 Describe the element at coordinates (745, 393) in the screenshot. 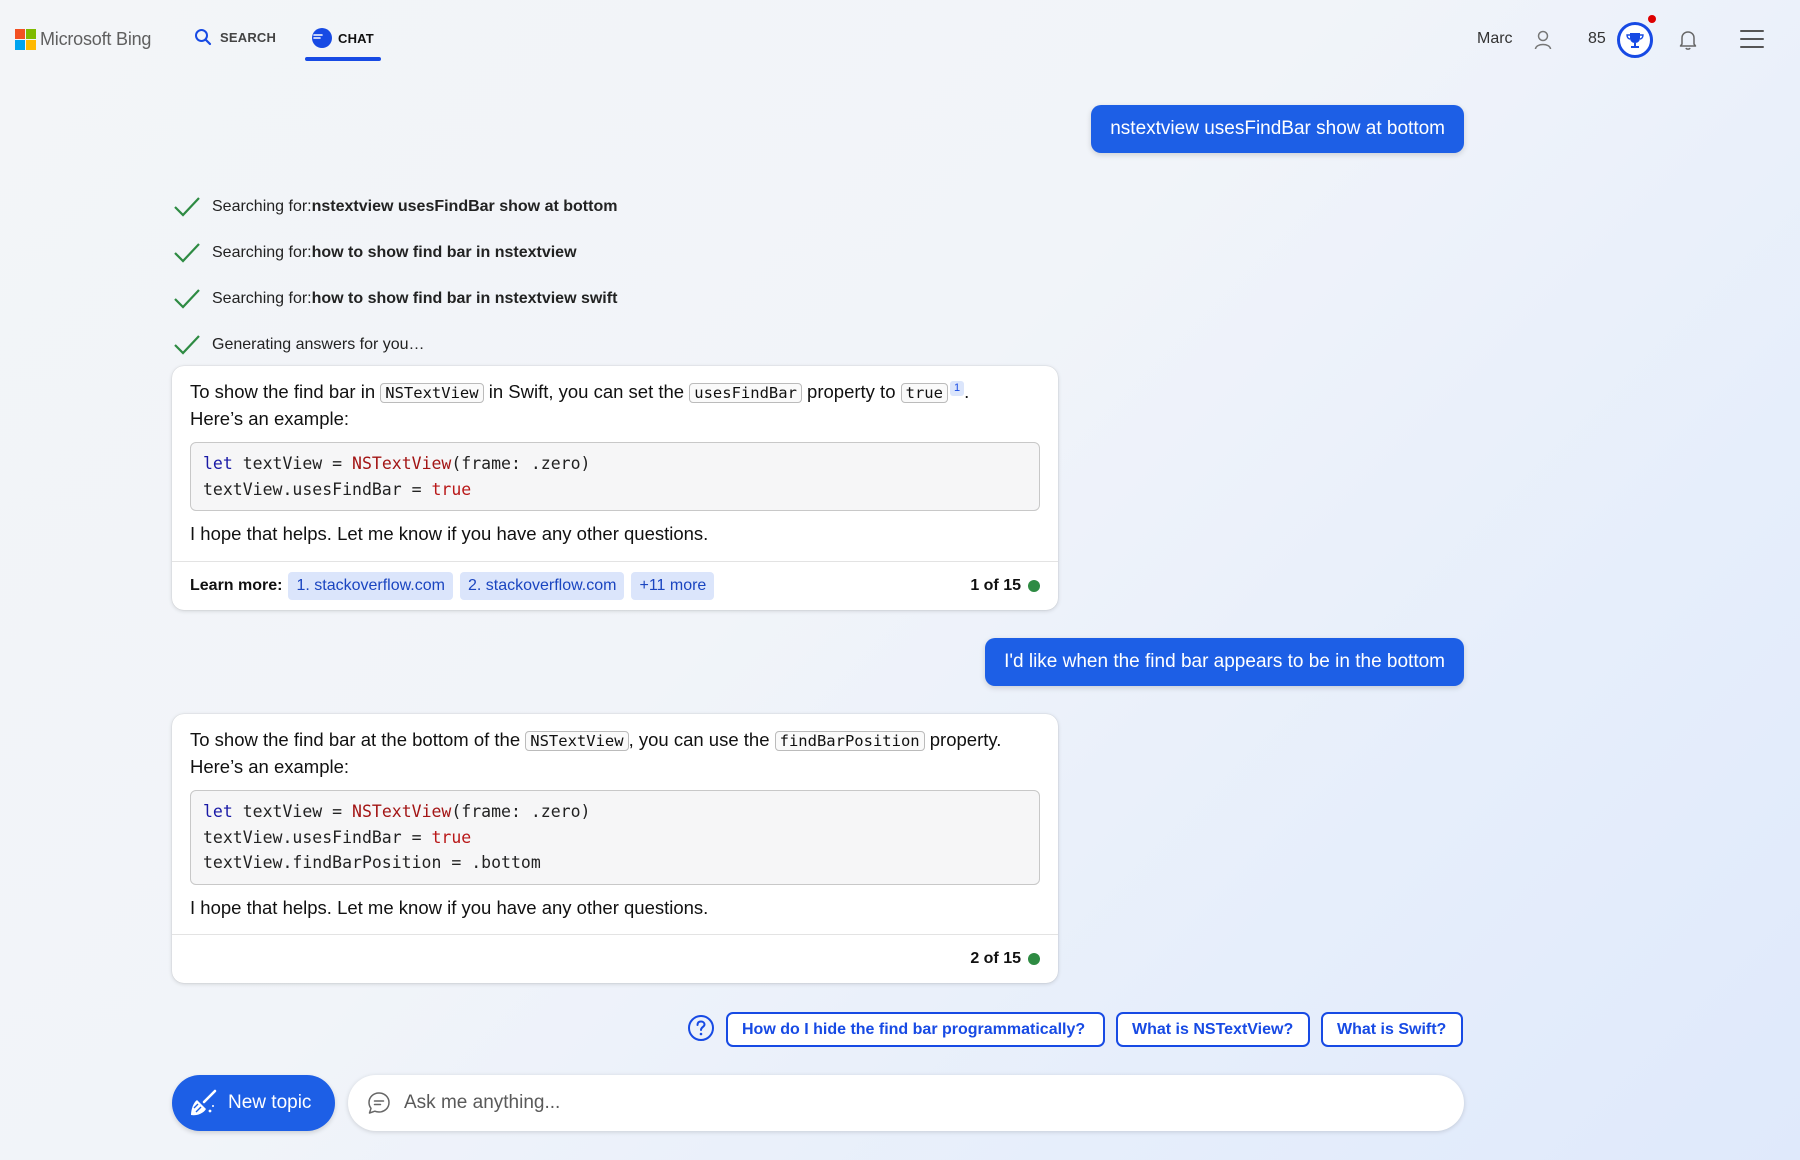

I see `inline-code: usesFindBar` at that location.